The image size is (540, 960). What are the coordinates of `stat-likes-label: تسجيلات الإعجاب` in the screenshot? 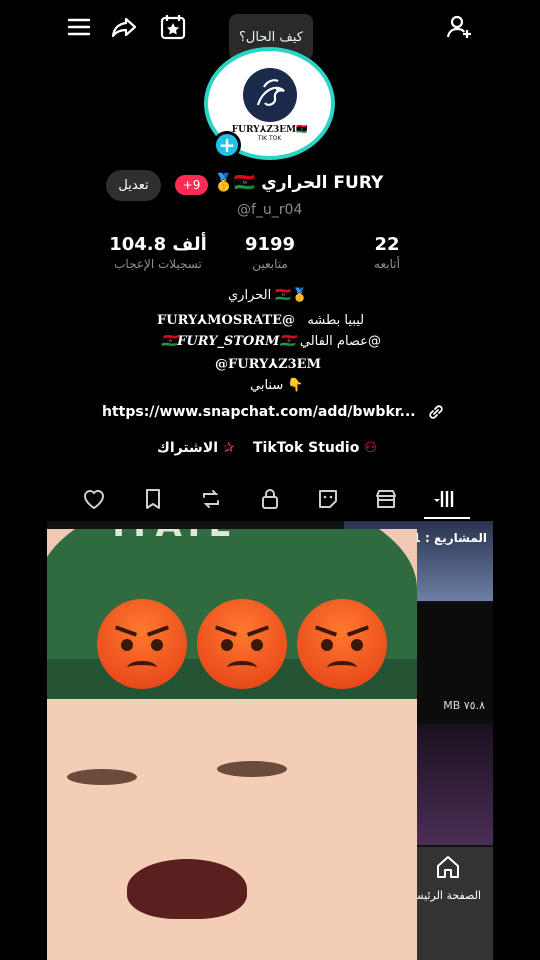 It's located at (158, 264).